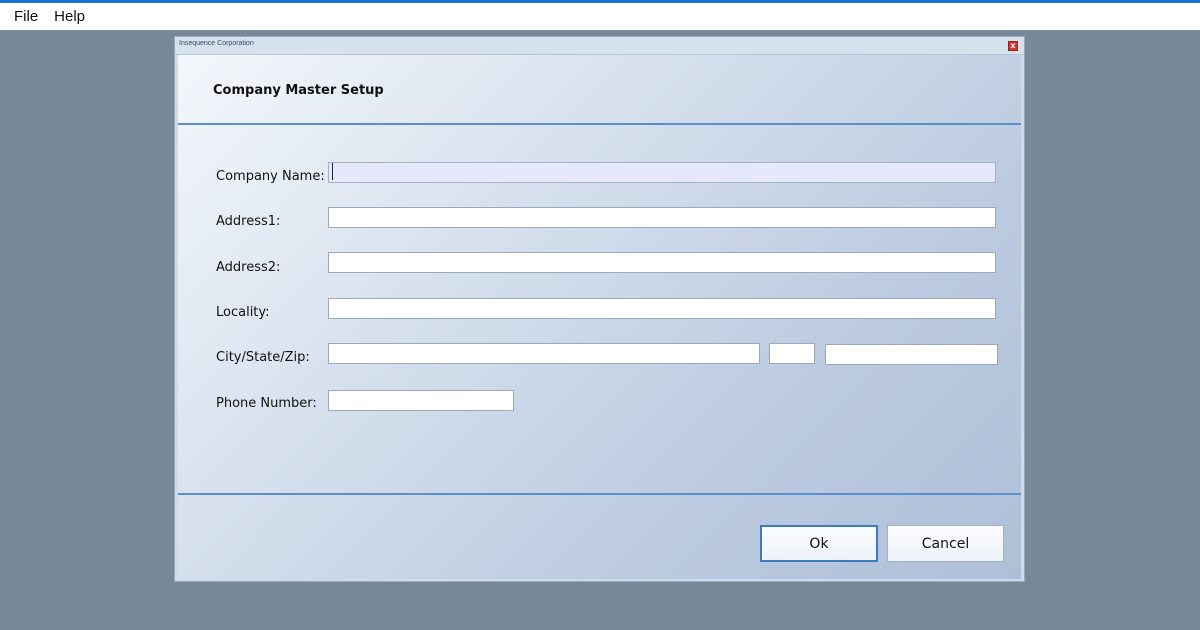 The height and width of the screenshot is (630, 1200). Describe the element at coordinates (945, 543) in the screenshot. I see `cancel-button: Cancel` at that location.